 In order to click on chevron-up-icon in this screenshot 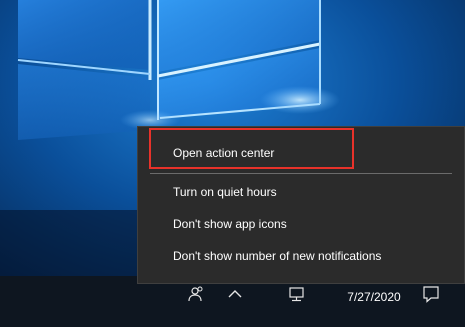, I will do `click(235, 294)`.